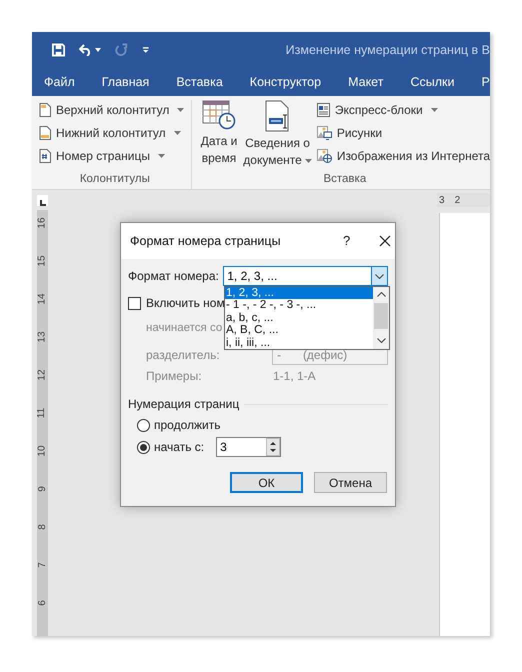 Image resolution: width=522 pixels, height=672 pixels. Describe the element at coordinates (184, 404) in the screenshot. I see `group-title: Нумерация страниц` at that location.